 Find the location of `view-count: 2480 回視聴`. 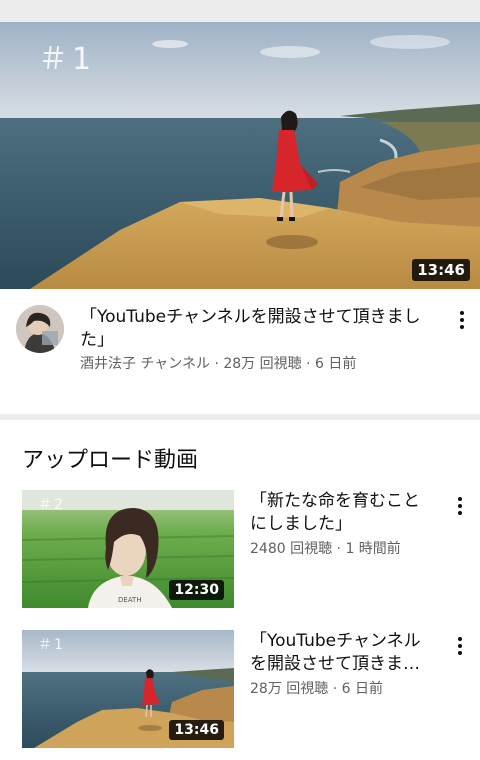

view-count: 2480 回視聴 is located at coordinates (291, 549).